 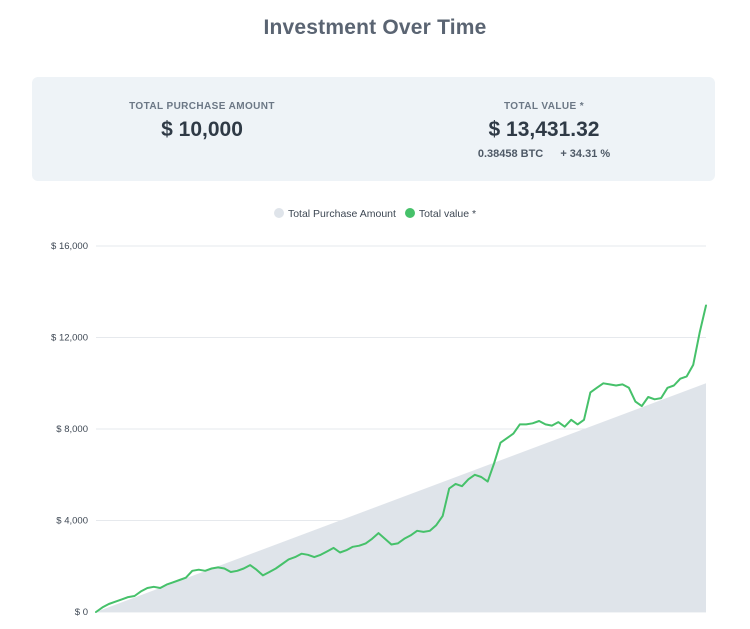 I want to click on y-tick-label: $ 0, so click(x=81, y=612).